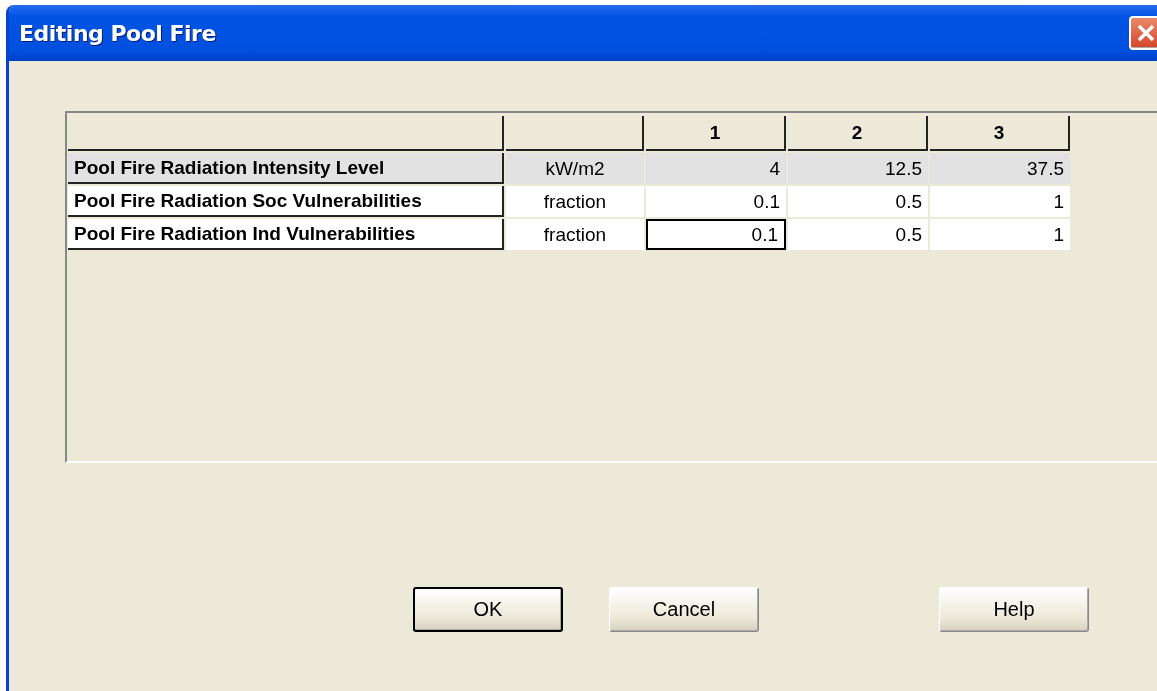 The image size is (1157, 691). I want to click on row-header: Pool Fire Radiation Intensity Level, so click(286, 168).